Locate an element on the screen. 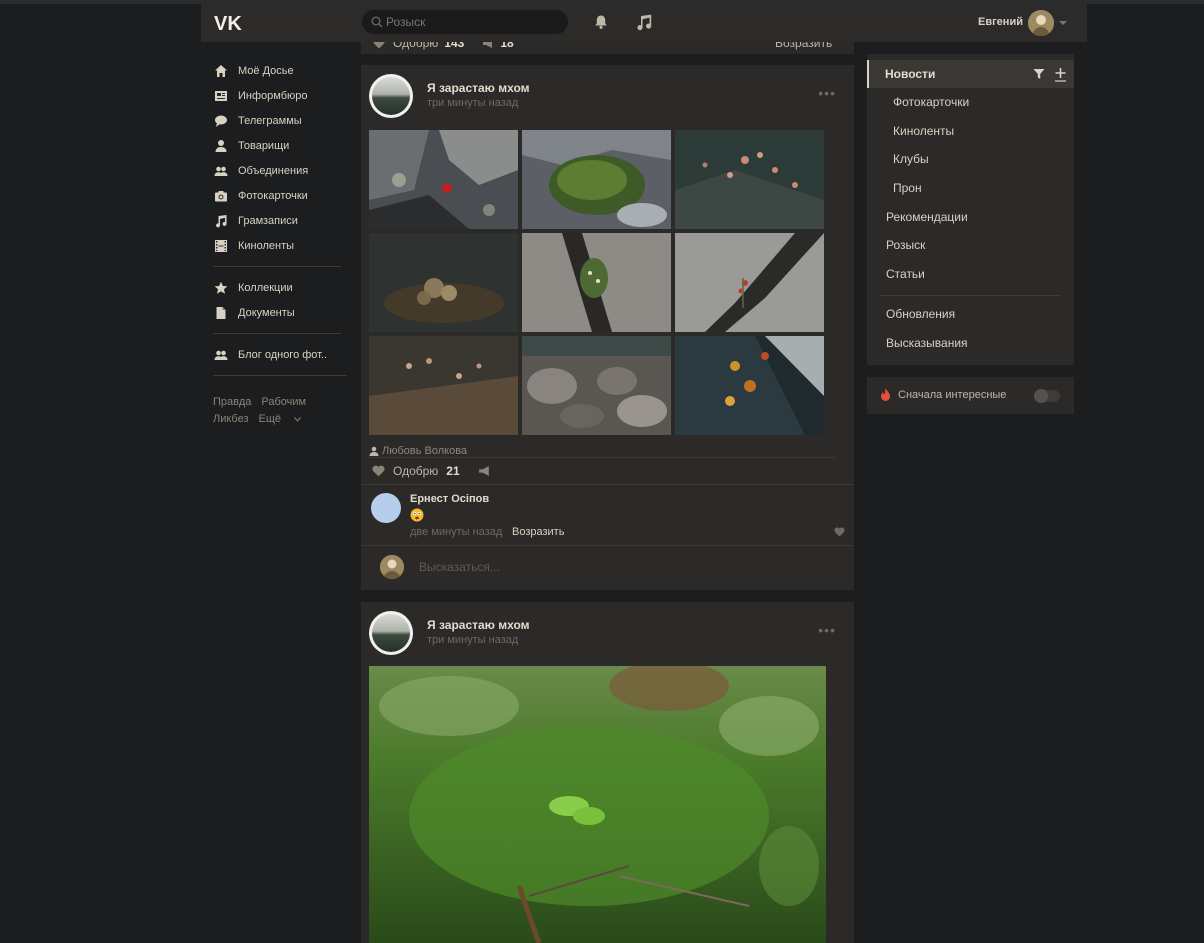 This screenshot has height=943, width=1204. sidebar-item-bookmarks: Коллекции is located at coordinates (283, 287).